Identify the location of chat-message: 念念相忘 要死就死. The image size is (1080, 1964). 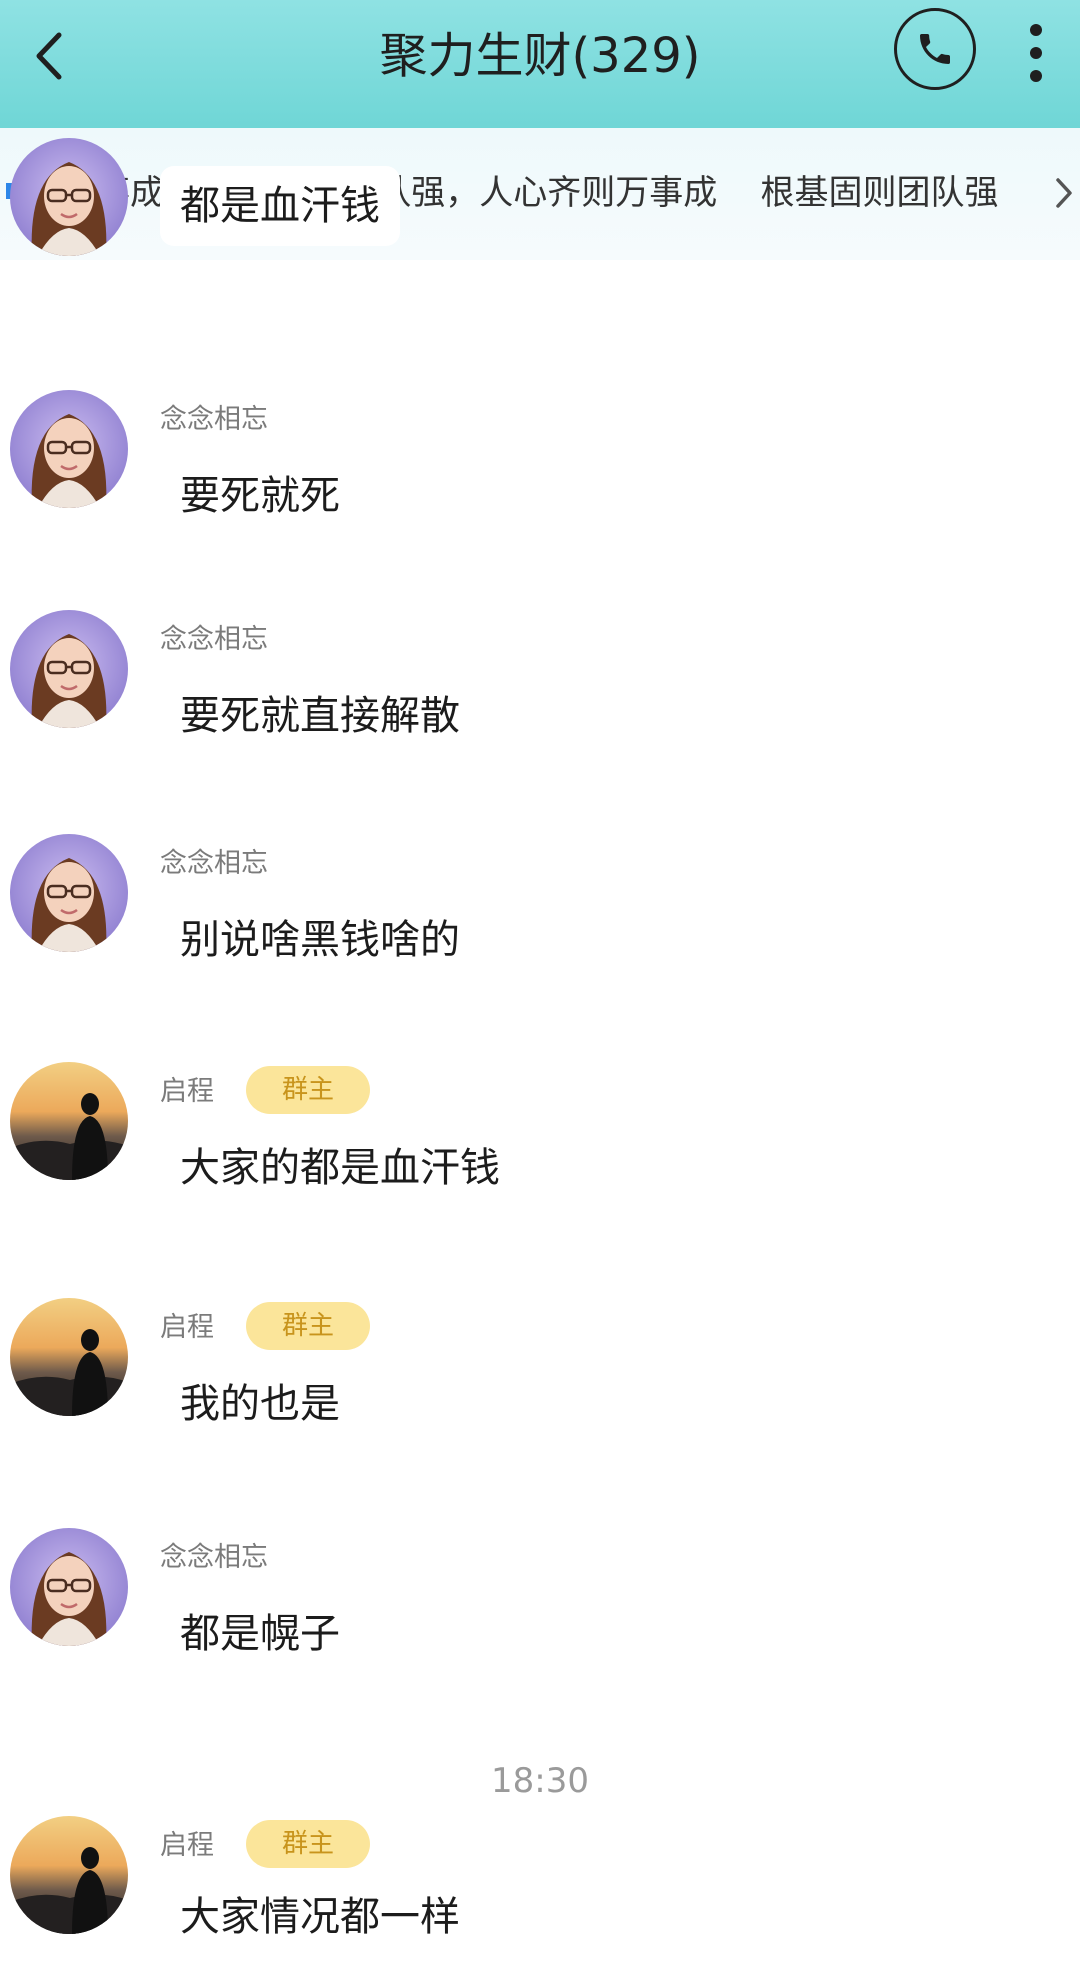
(540, 465).